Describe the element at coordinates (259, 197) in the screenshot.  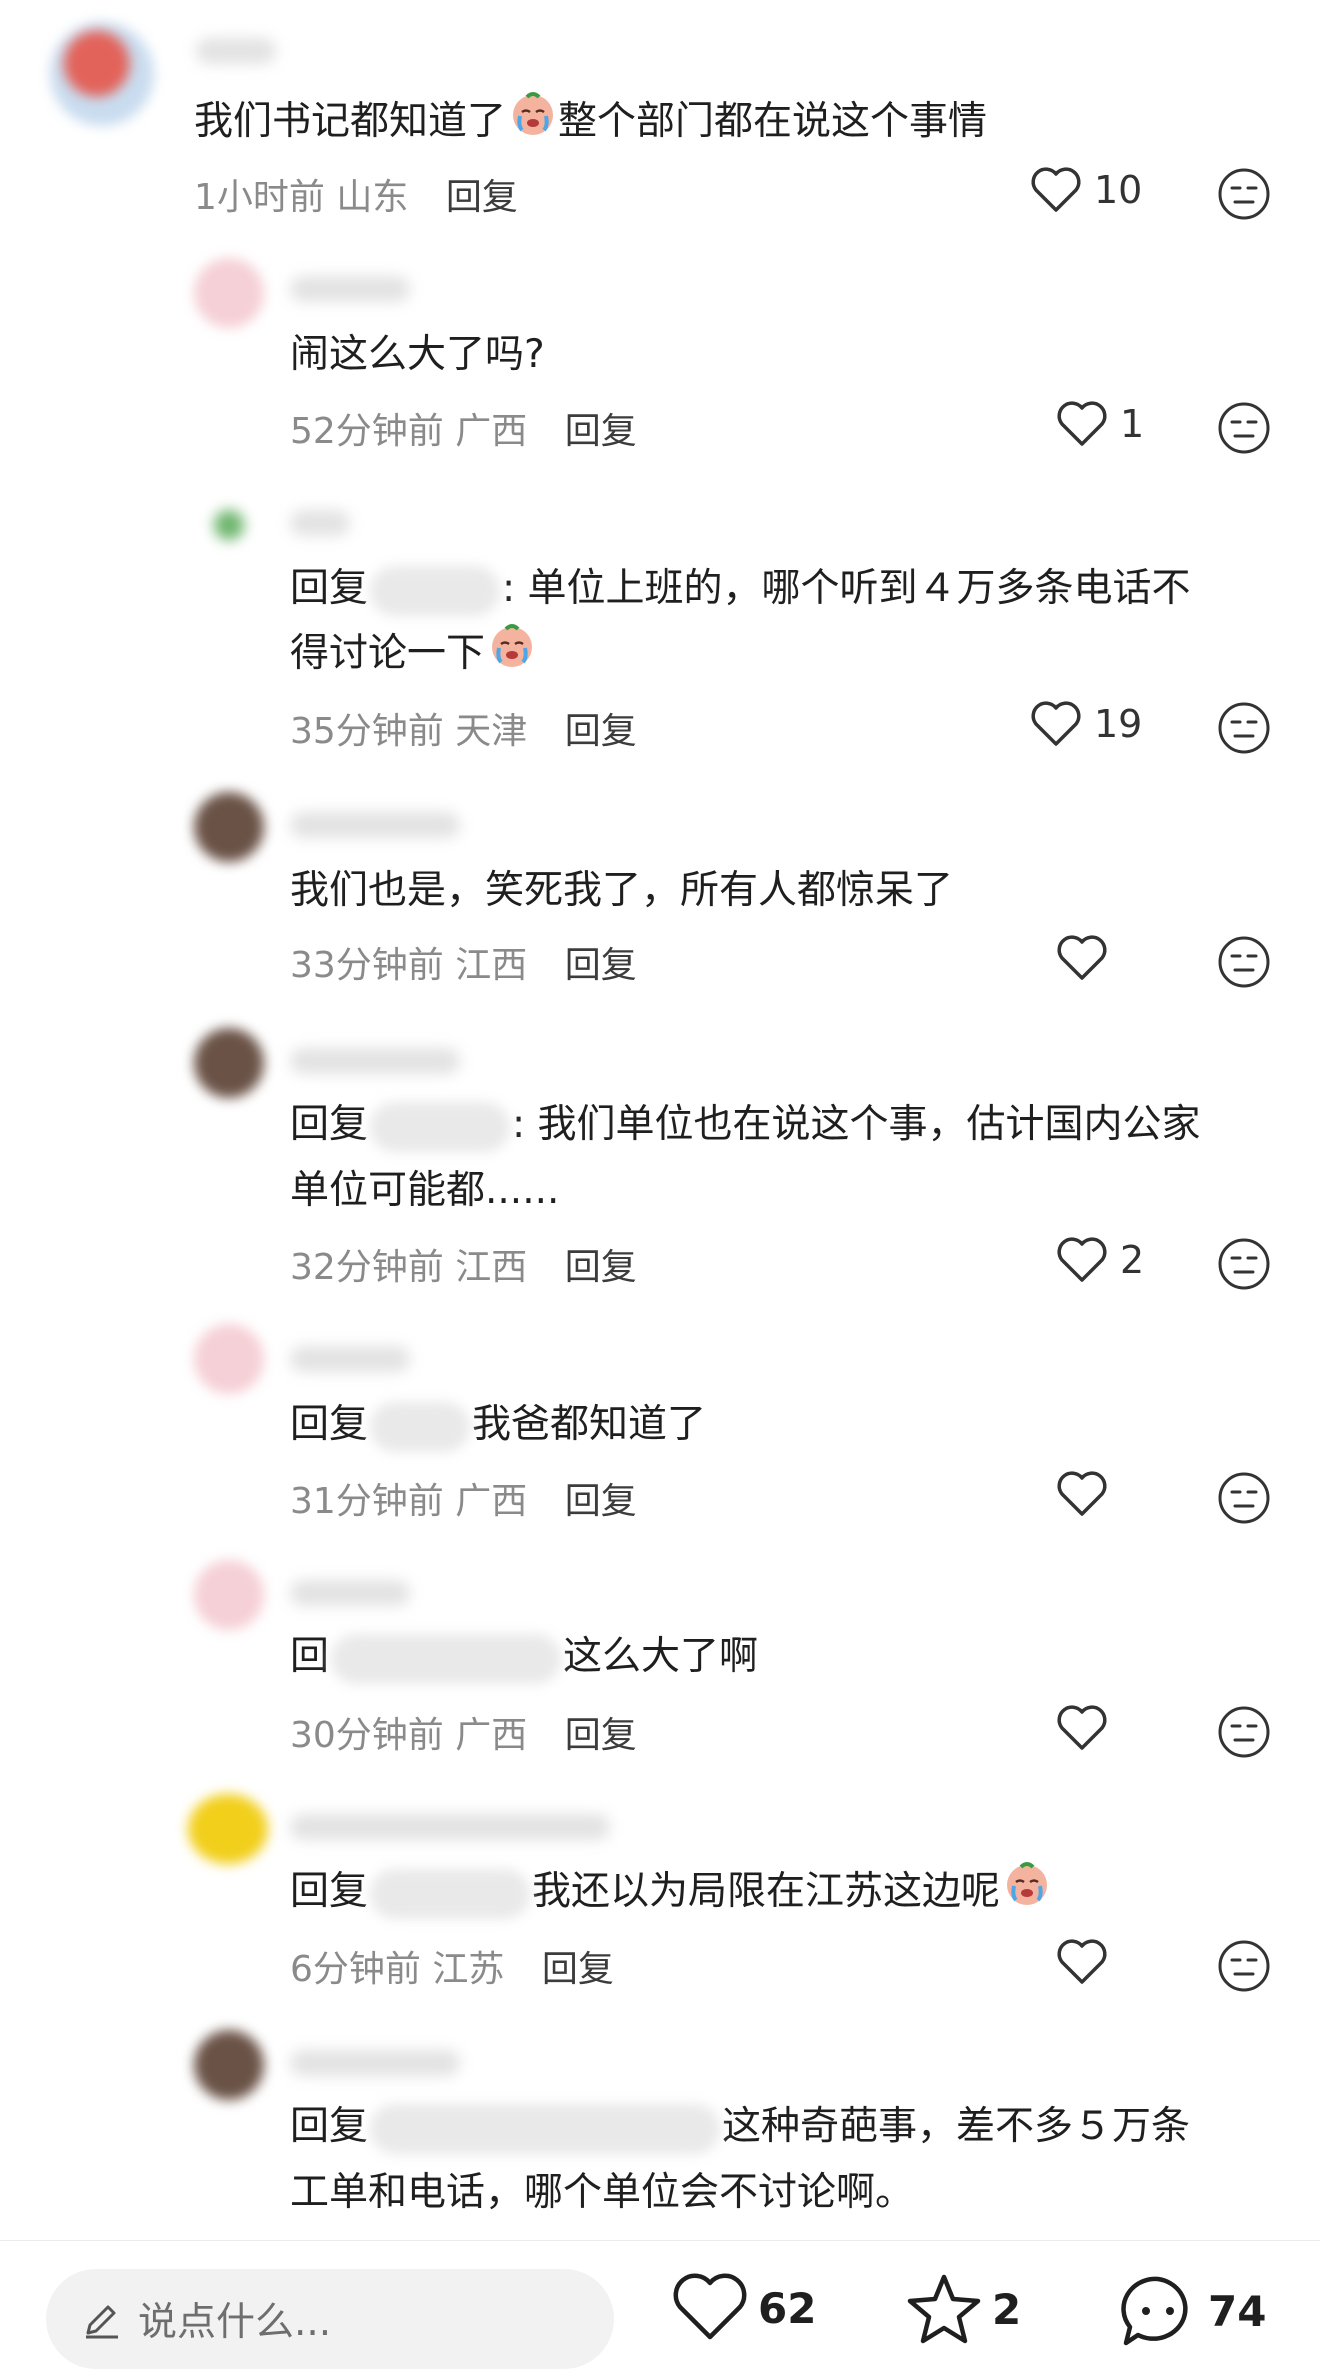
I see `comment-time: 1小时前` at that location.